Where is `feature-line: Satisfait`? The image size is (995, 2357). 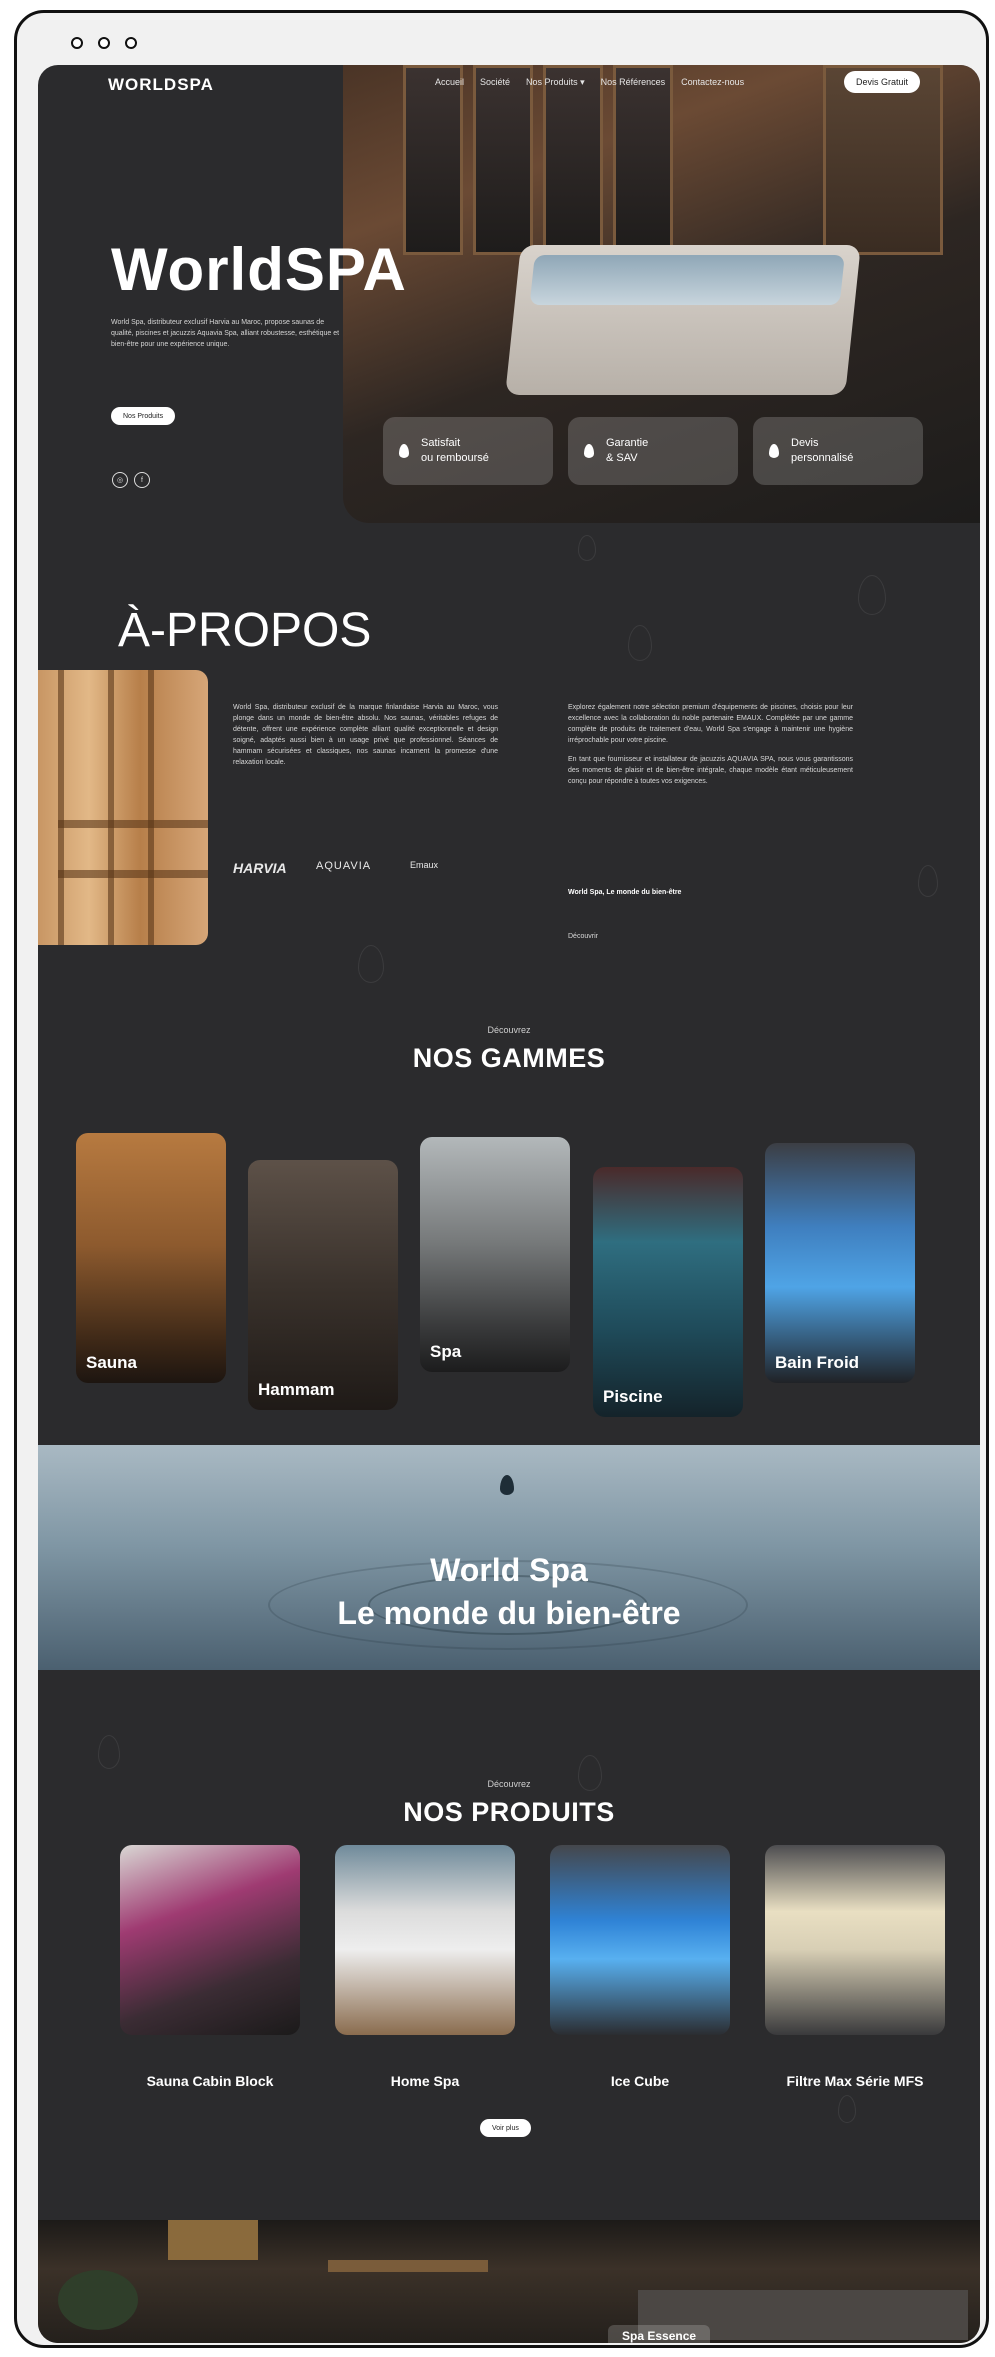
feature-line: Satisfait is located at coordinates (441, 443).